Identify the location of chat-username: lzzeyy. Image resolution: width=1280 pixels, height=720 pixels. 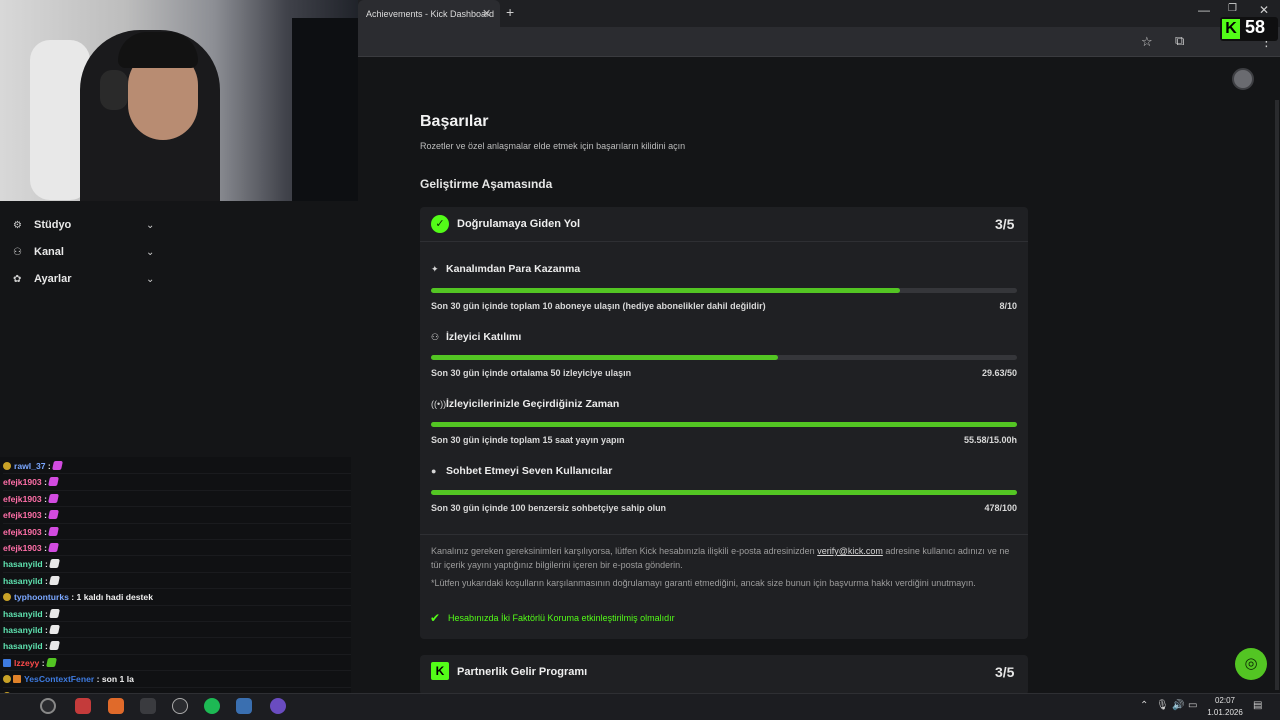
(26, 663).